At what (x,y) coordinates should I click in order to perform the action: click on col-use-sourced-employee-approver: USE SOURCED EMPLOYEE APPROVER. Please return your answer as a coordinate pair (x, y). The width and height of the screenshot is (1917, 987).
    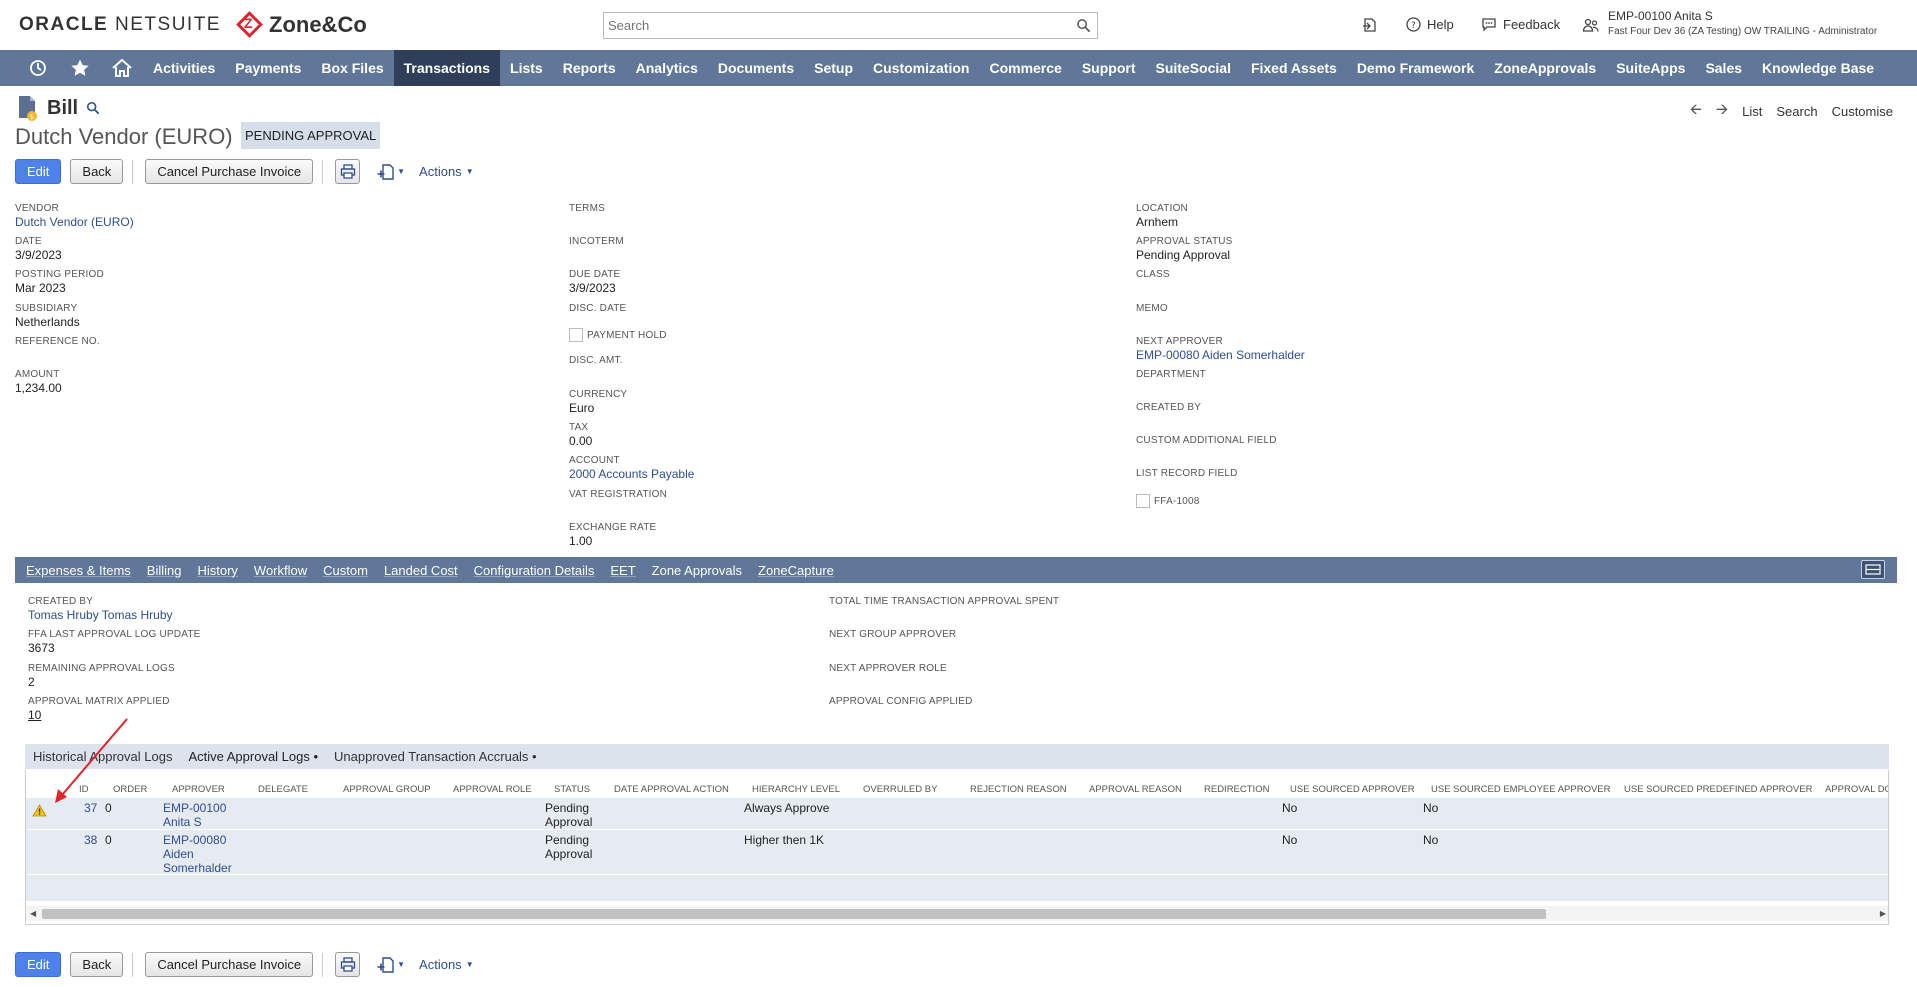
    Looking at the image, I should click on (1521, 789).